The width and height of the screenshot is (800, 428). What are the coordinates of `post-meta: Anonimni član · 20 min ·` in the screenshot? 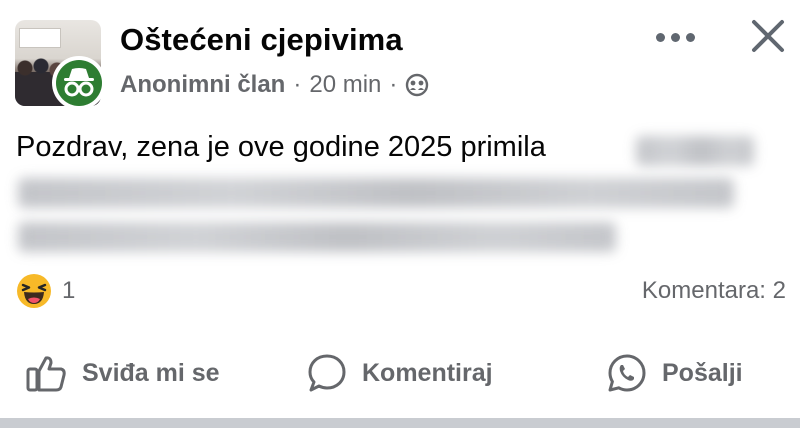 It's located at (274, 85).